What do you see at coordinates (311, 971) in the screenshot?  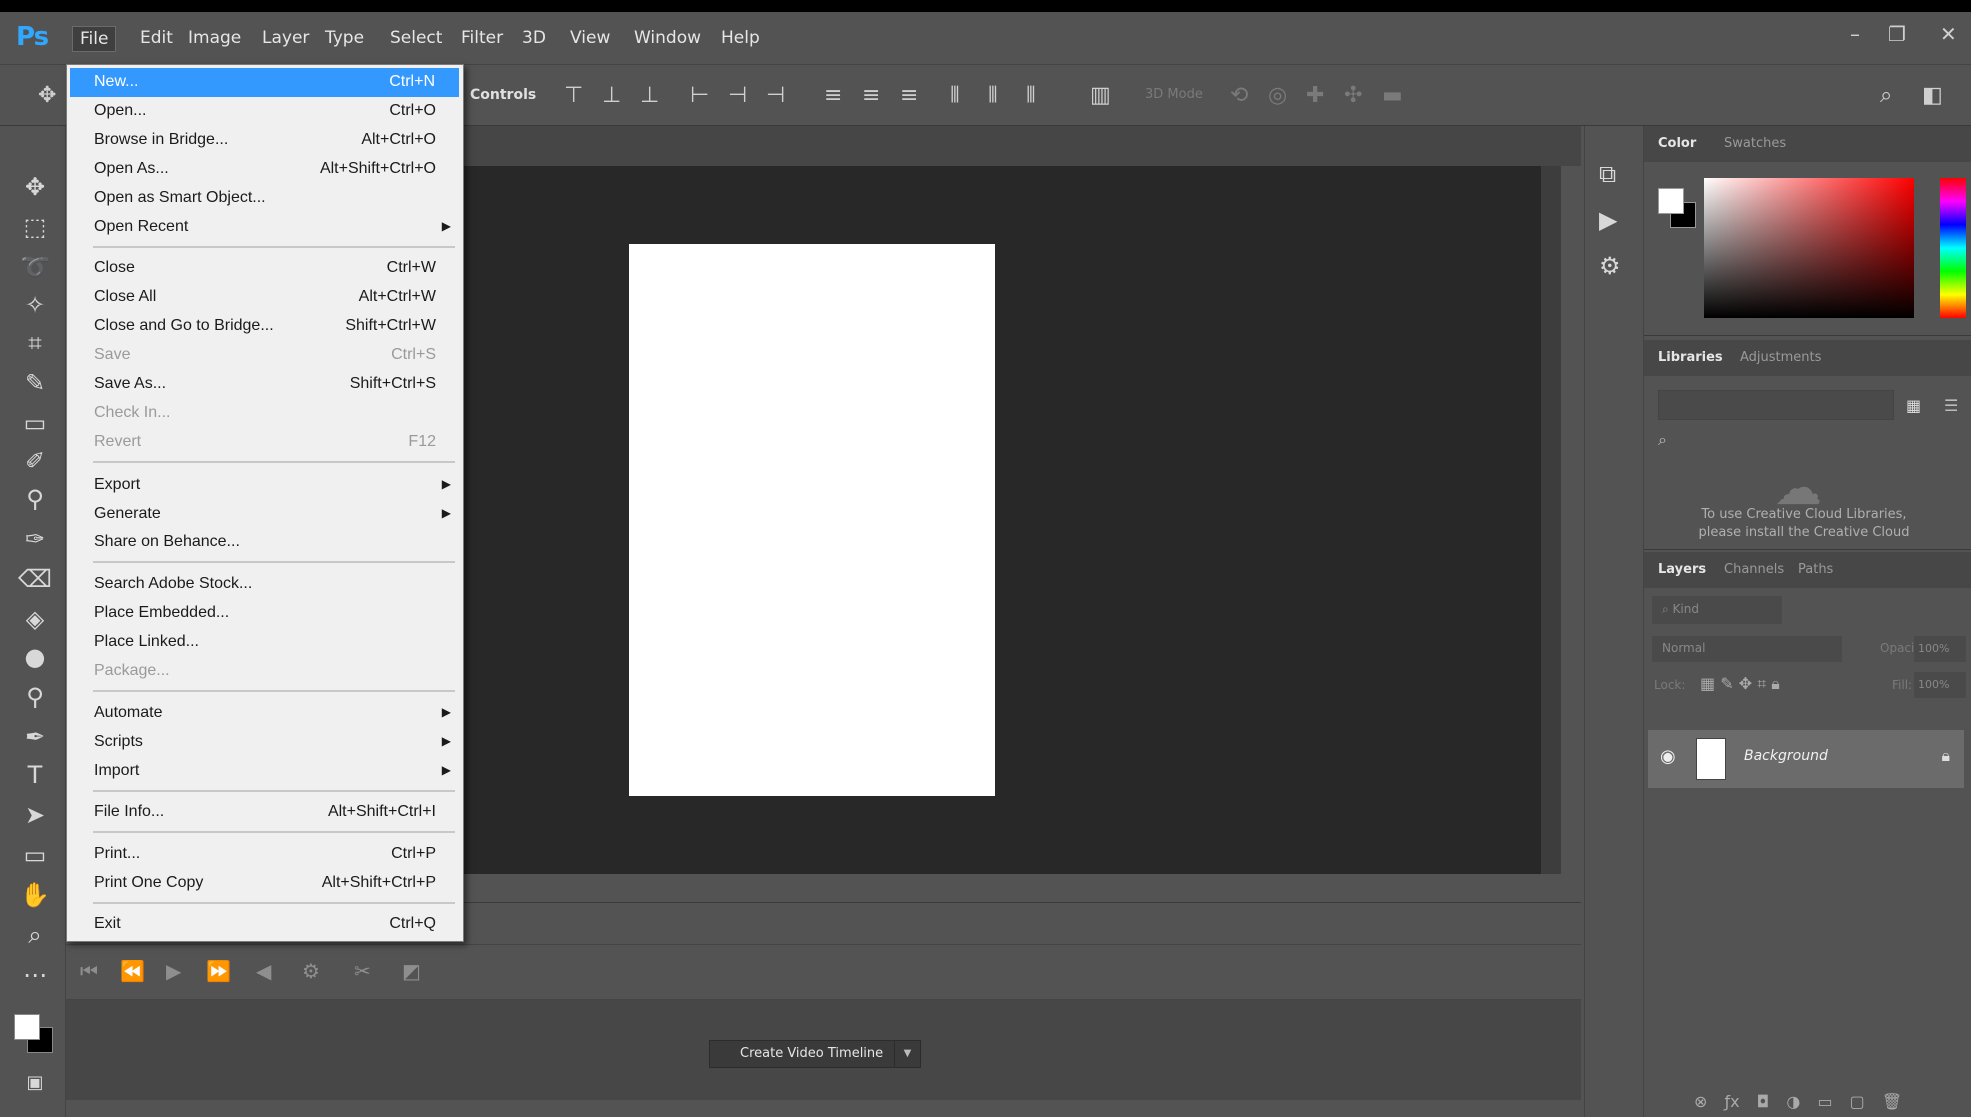 I see `settings-icon: ⚙` at bounding box center [311, 971].